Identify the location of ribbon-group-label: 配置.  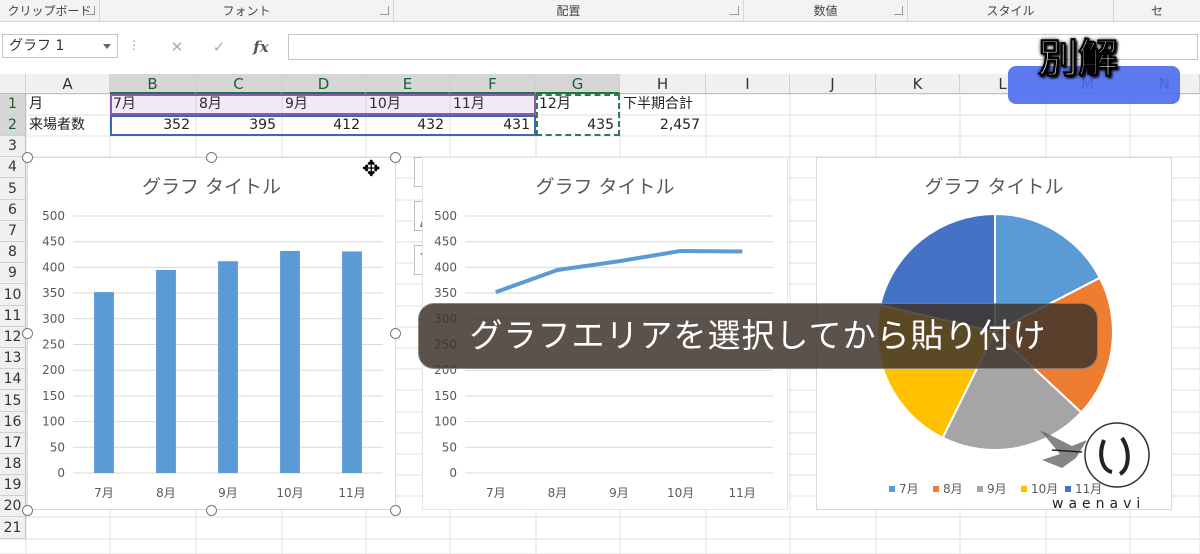
(568, 11).